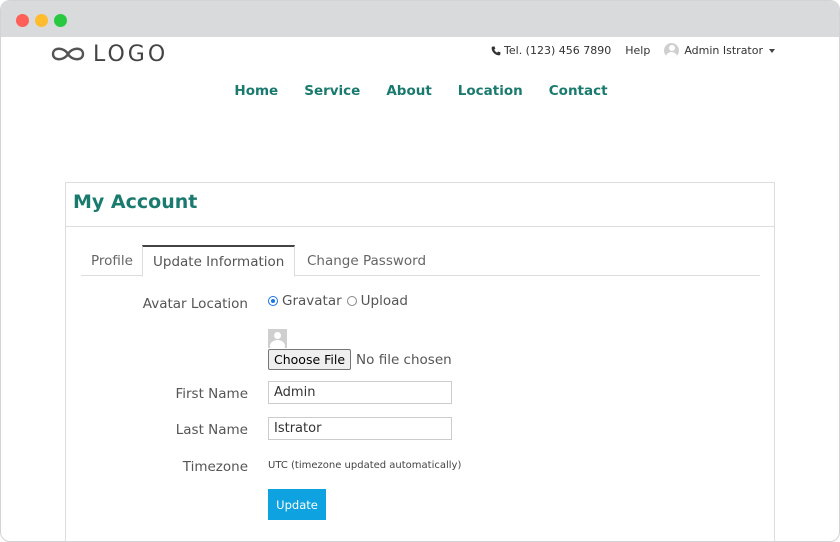 This screenshot has width=840, height=542. Describe the element at coordinates (366, 260) in the screenshot. I see `tab-change-password: Change Password` at that location.